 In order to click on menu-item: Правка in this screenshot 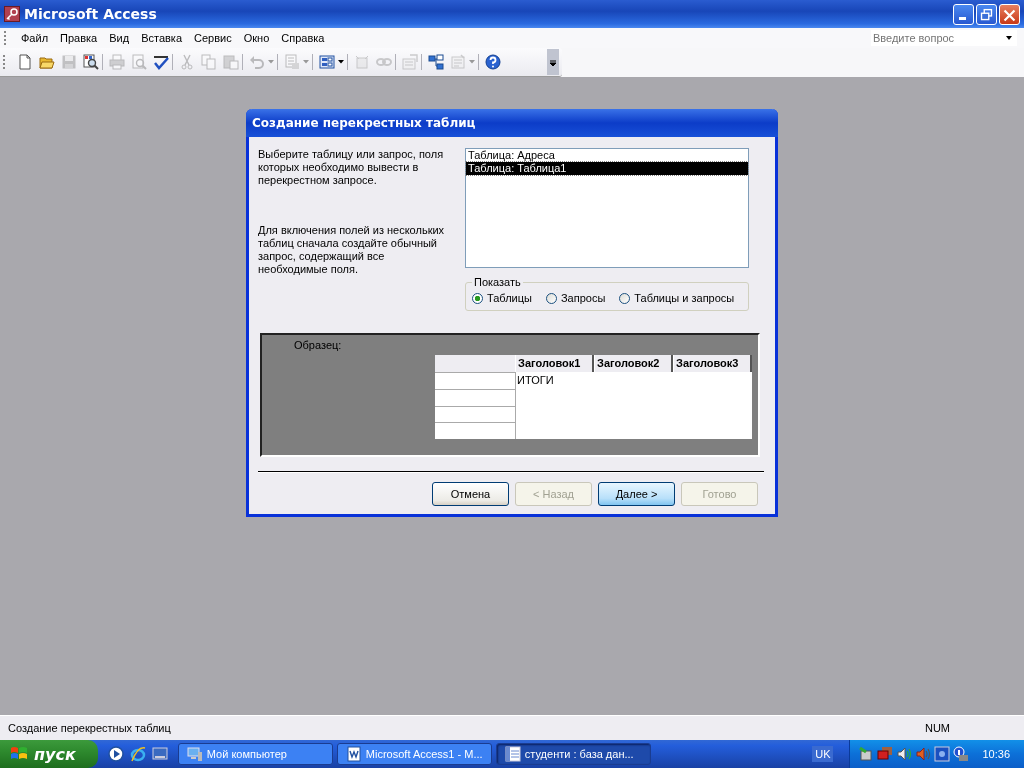, I will do `click(79, 38)`.